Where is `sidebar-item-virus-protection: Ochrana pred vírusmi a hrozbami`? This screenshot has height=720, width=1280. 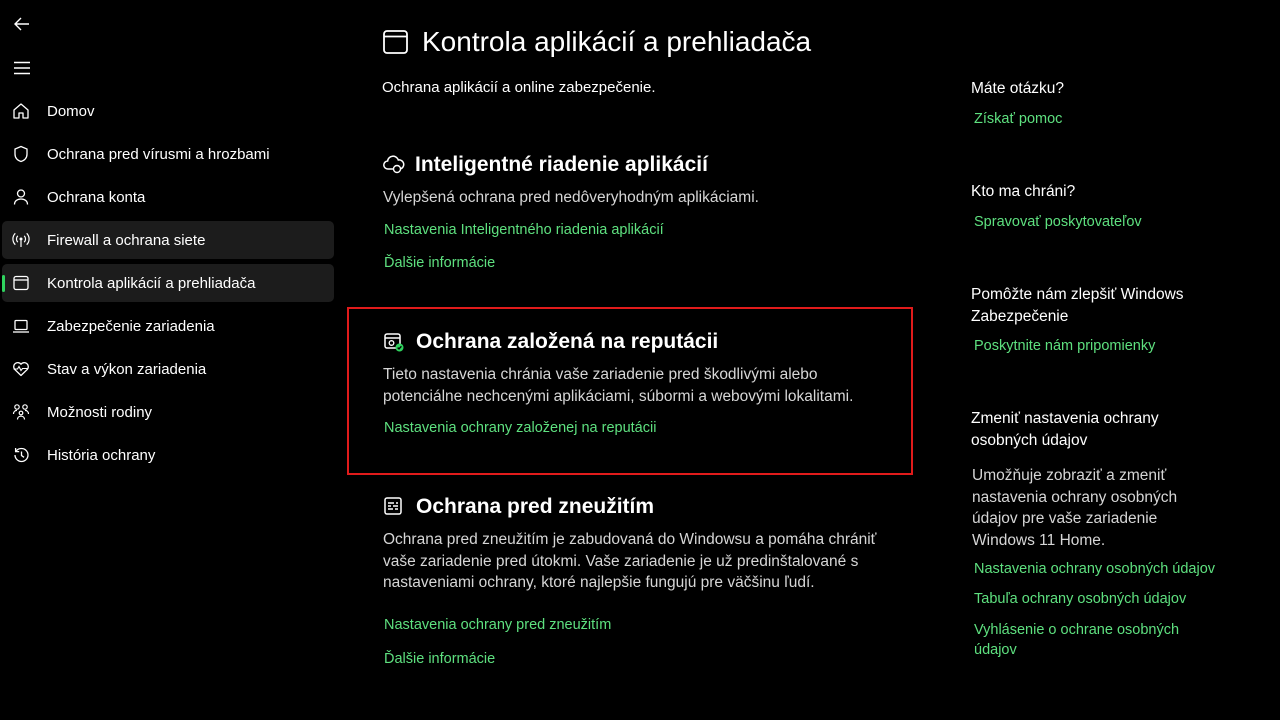 sidebar-item-virus-protection: Ochrana pred vírusmi a hrozbami is located at coordinates (168, 154).